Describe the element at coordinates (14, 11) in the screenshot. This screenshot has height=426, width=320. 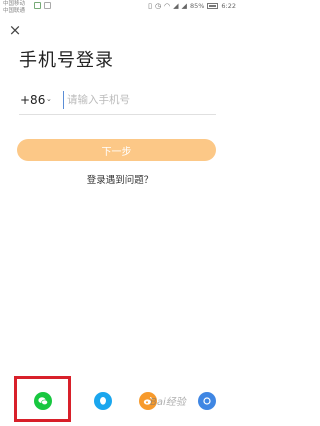
I see `carrier-2: 中国联通` at that location.